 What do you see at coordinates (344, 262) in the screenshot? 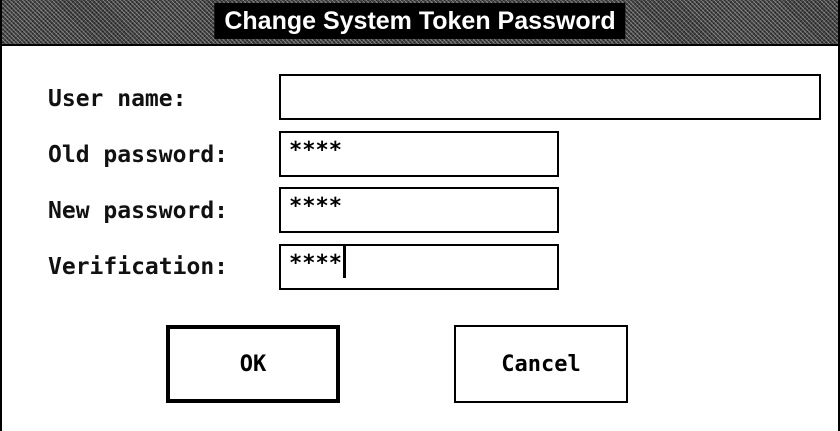
I see `text-cursor` at bounding box center [344, 262].